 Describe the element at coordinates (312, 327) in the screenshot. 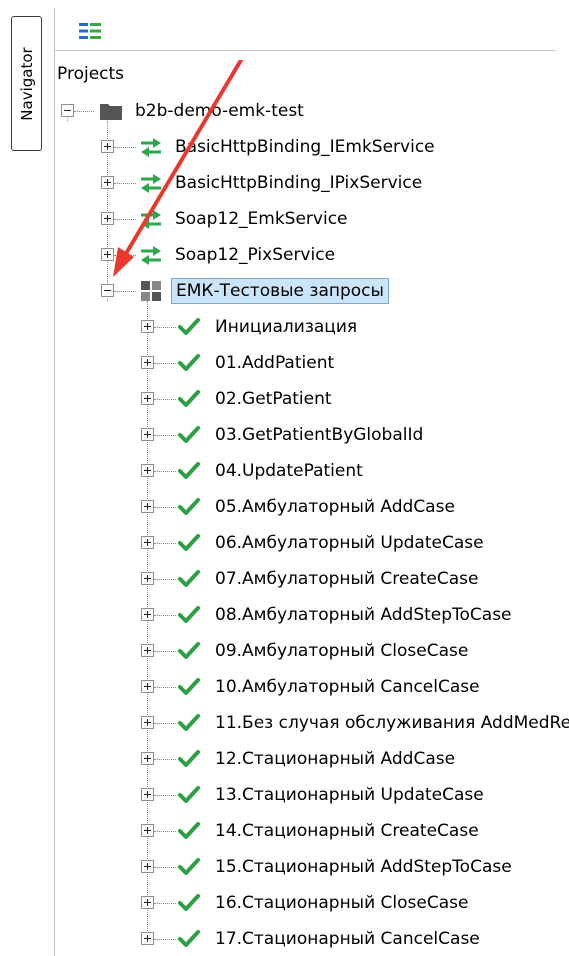

I see `tree-row-testcase: Инициализация` at that location.